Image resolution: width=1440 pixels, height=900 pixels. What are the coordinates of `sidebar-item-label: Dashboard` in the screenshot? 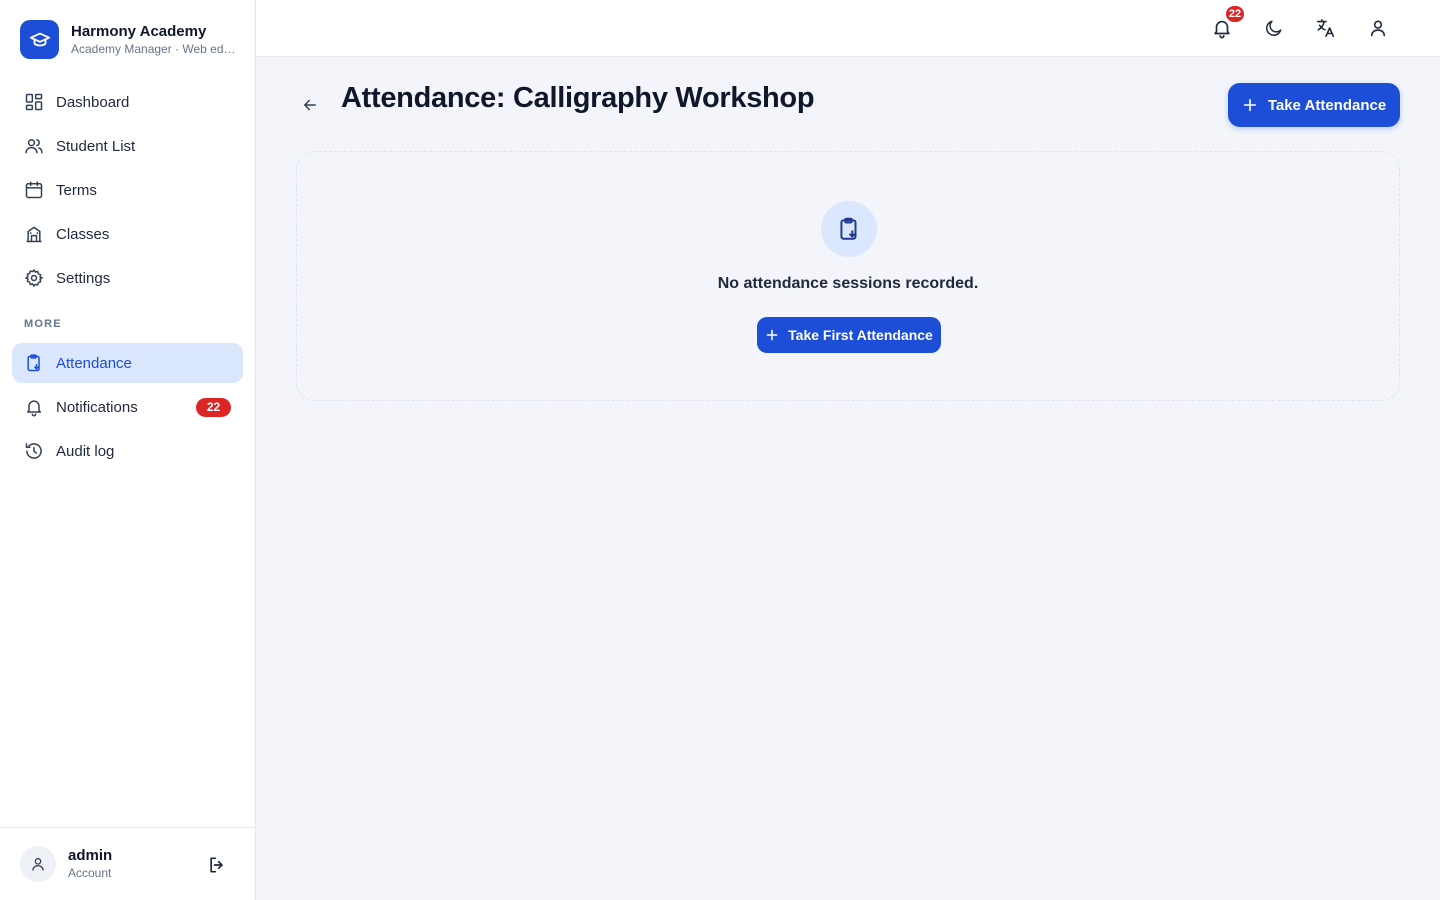 It's located at (93, 102).